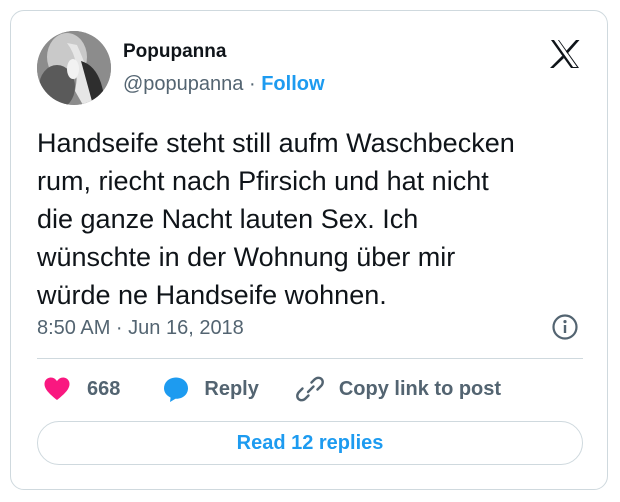 This screenshot has width=620, height=502. What do you see at coordinates (176, 389) in the screenshot?
I see `speech-bubble-icon` at bounding box center [176, 389].